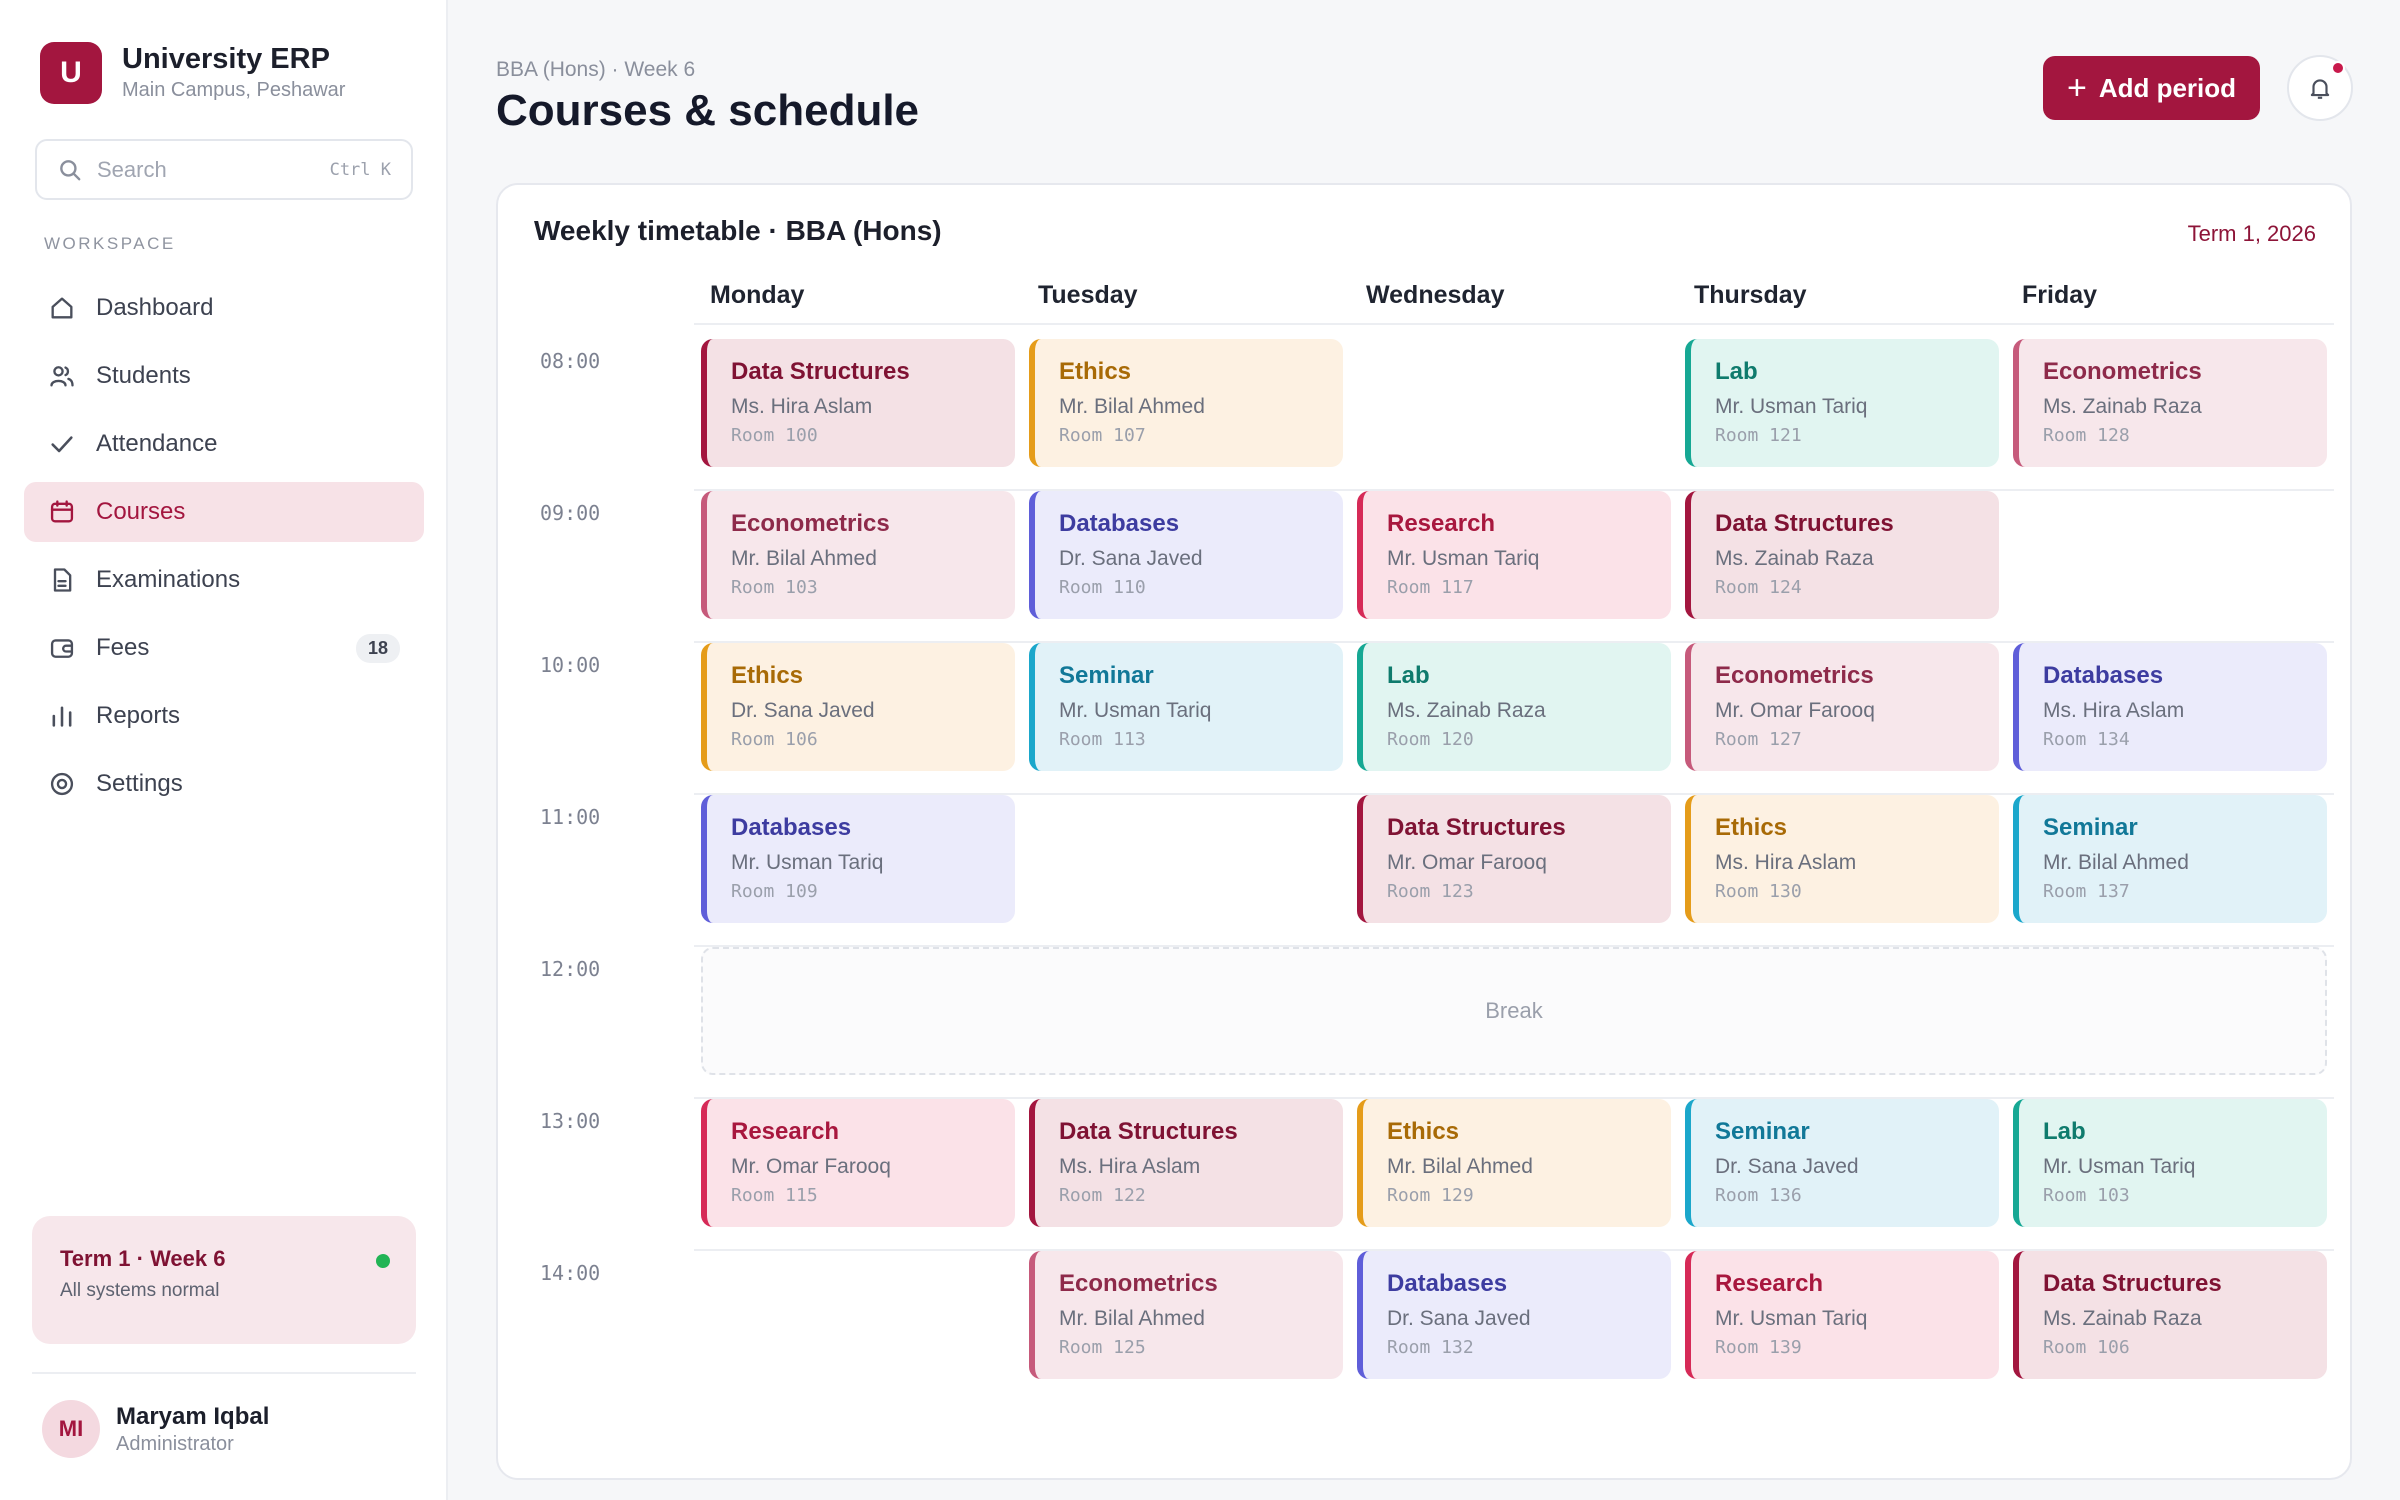  What do you see at coordinates (62, 716) in the screenshot?
I see `bar-chart-icon` at bounding box center [62, 716].